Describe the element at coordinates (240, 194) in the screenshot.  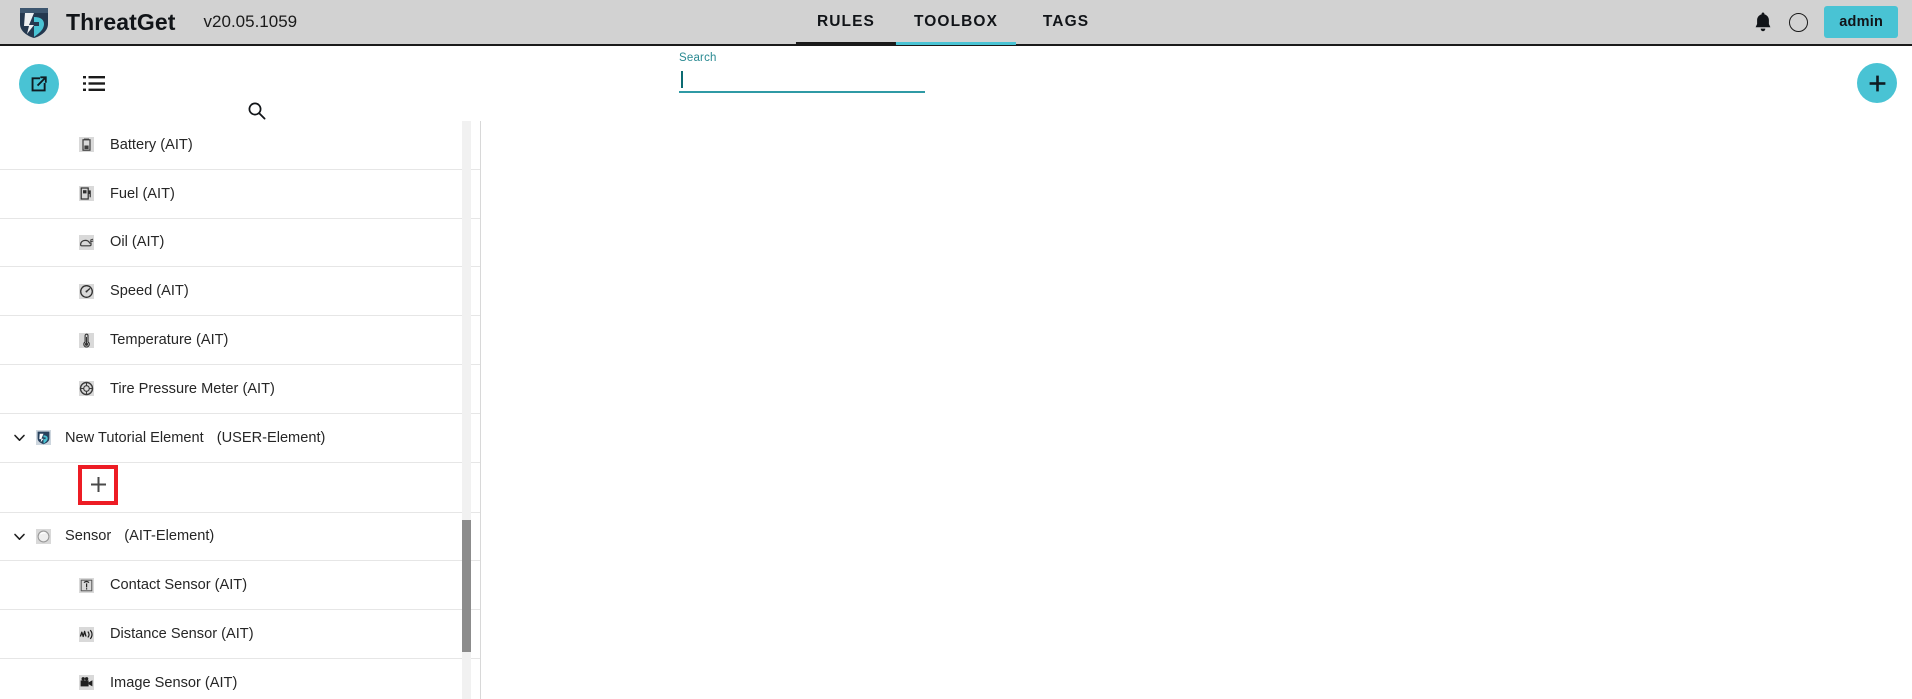
I see `tree-item-fuel: Fuel (AIT)` at that location.